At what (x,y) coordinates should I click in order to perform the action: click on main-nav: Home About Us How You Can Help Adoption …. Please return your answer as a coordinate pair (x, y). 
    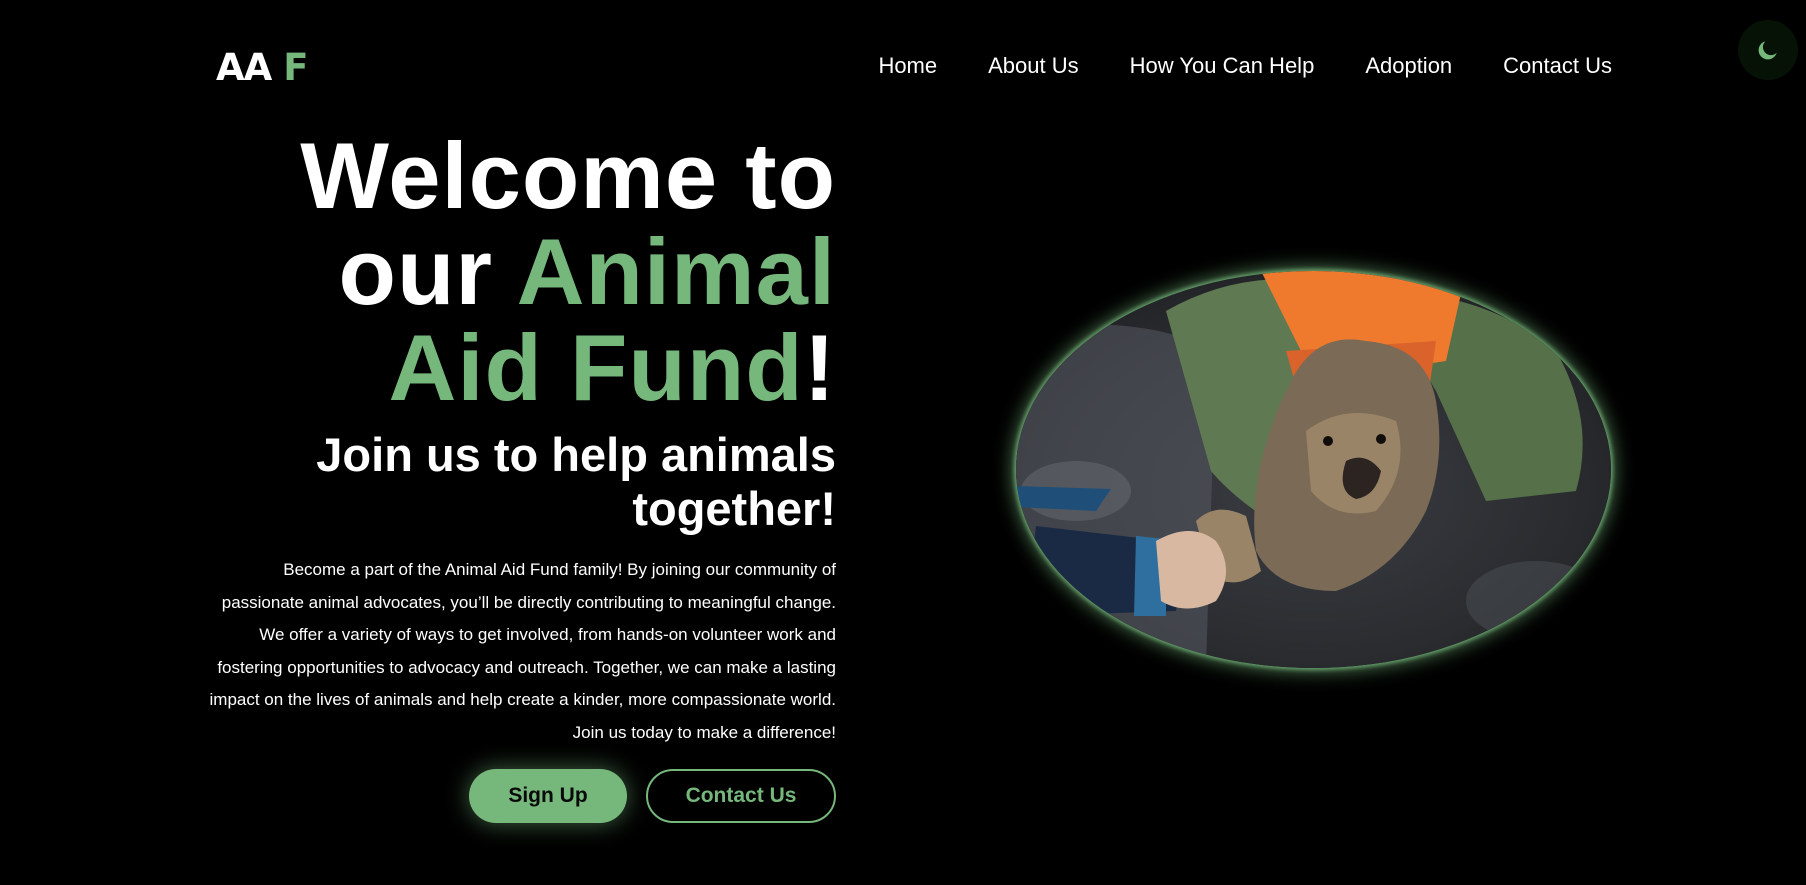
    Looking at the image, I should click on (806, 66).